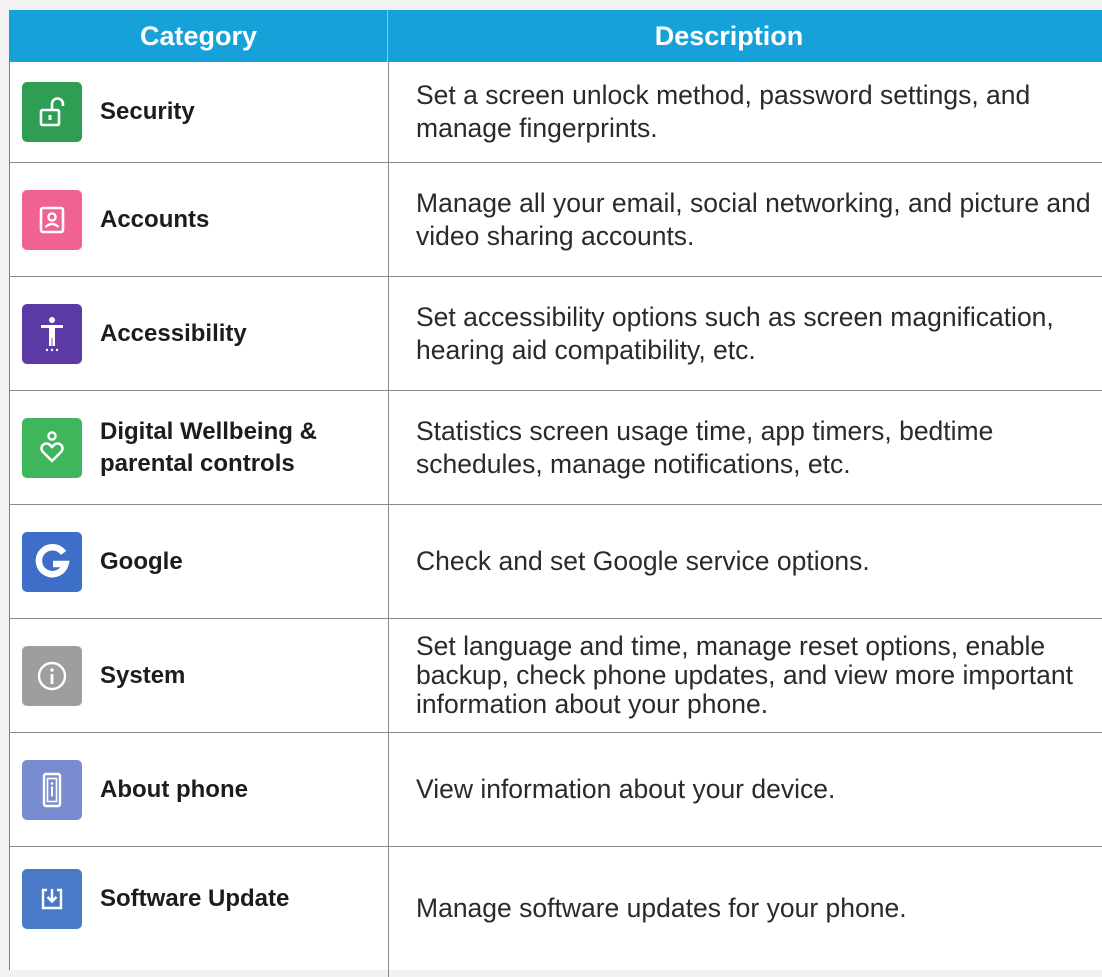  Describe the element at coordinates (556, 36) in the screenshot. I see `table-header: Category Description` at that location.